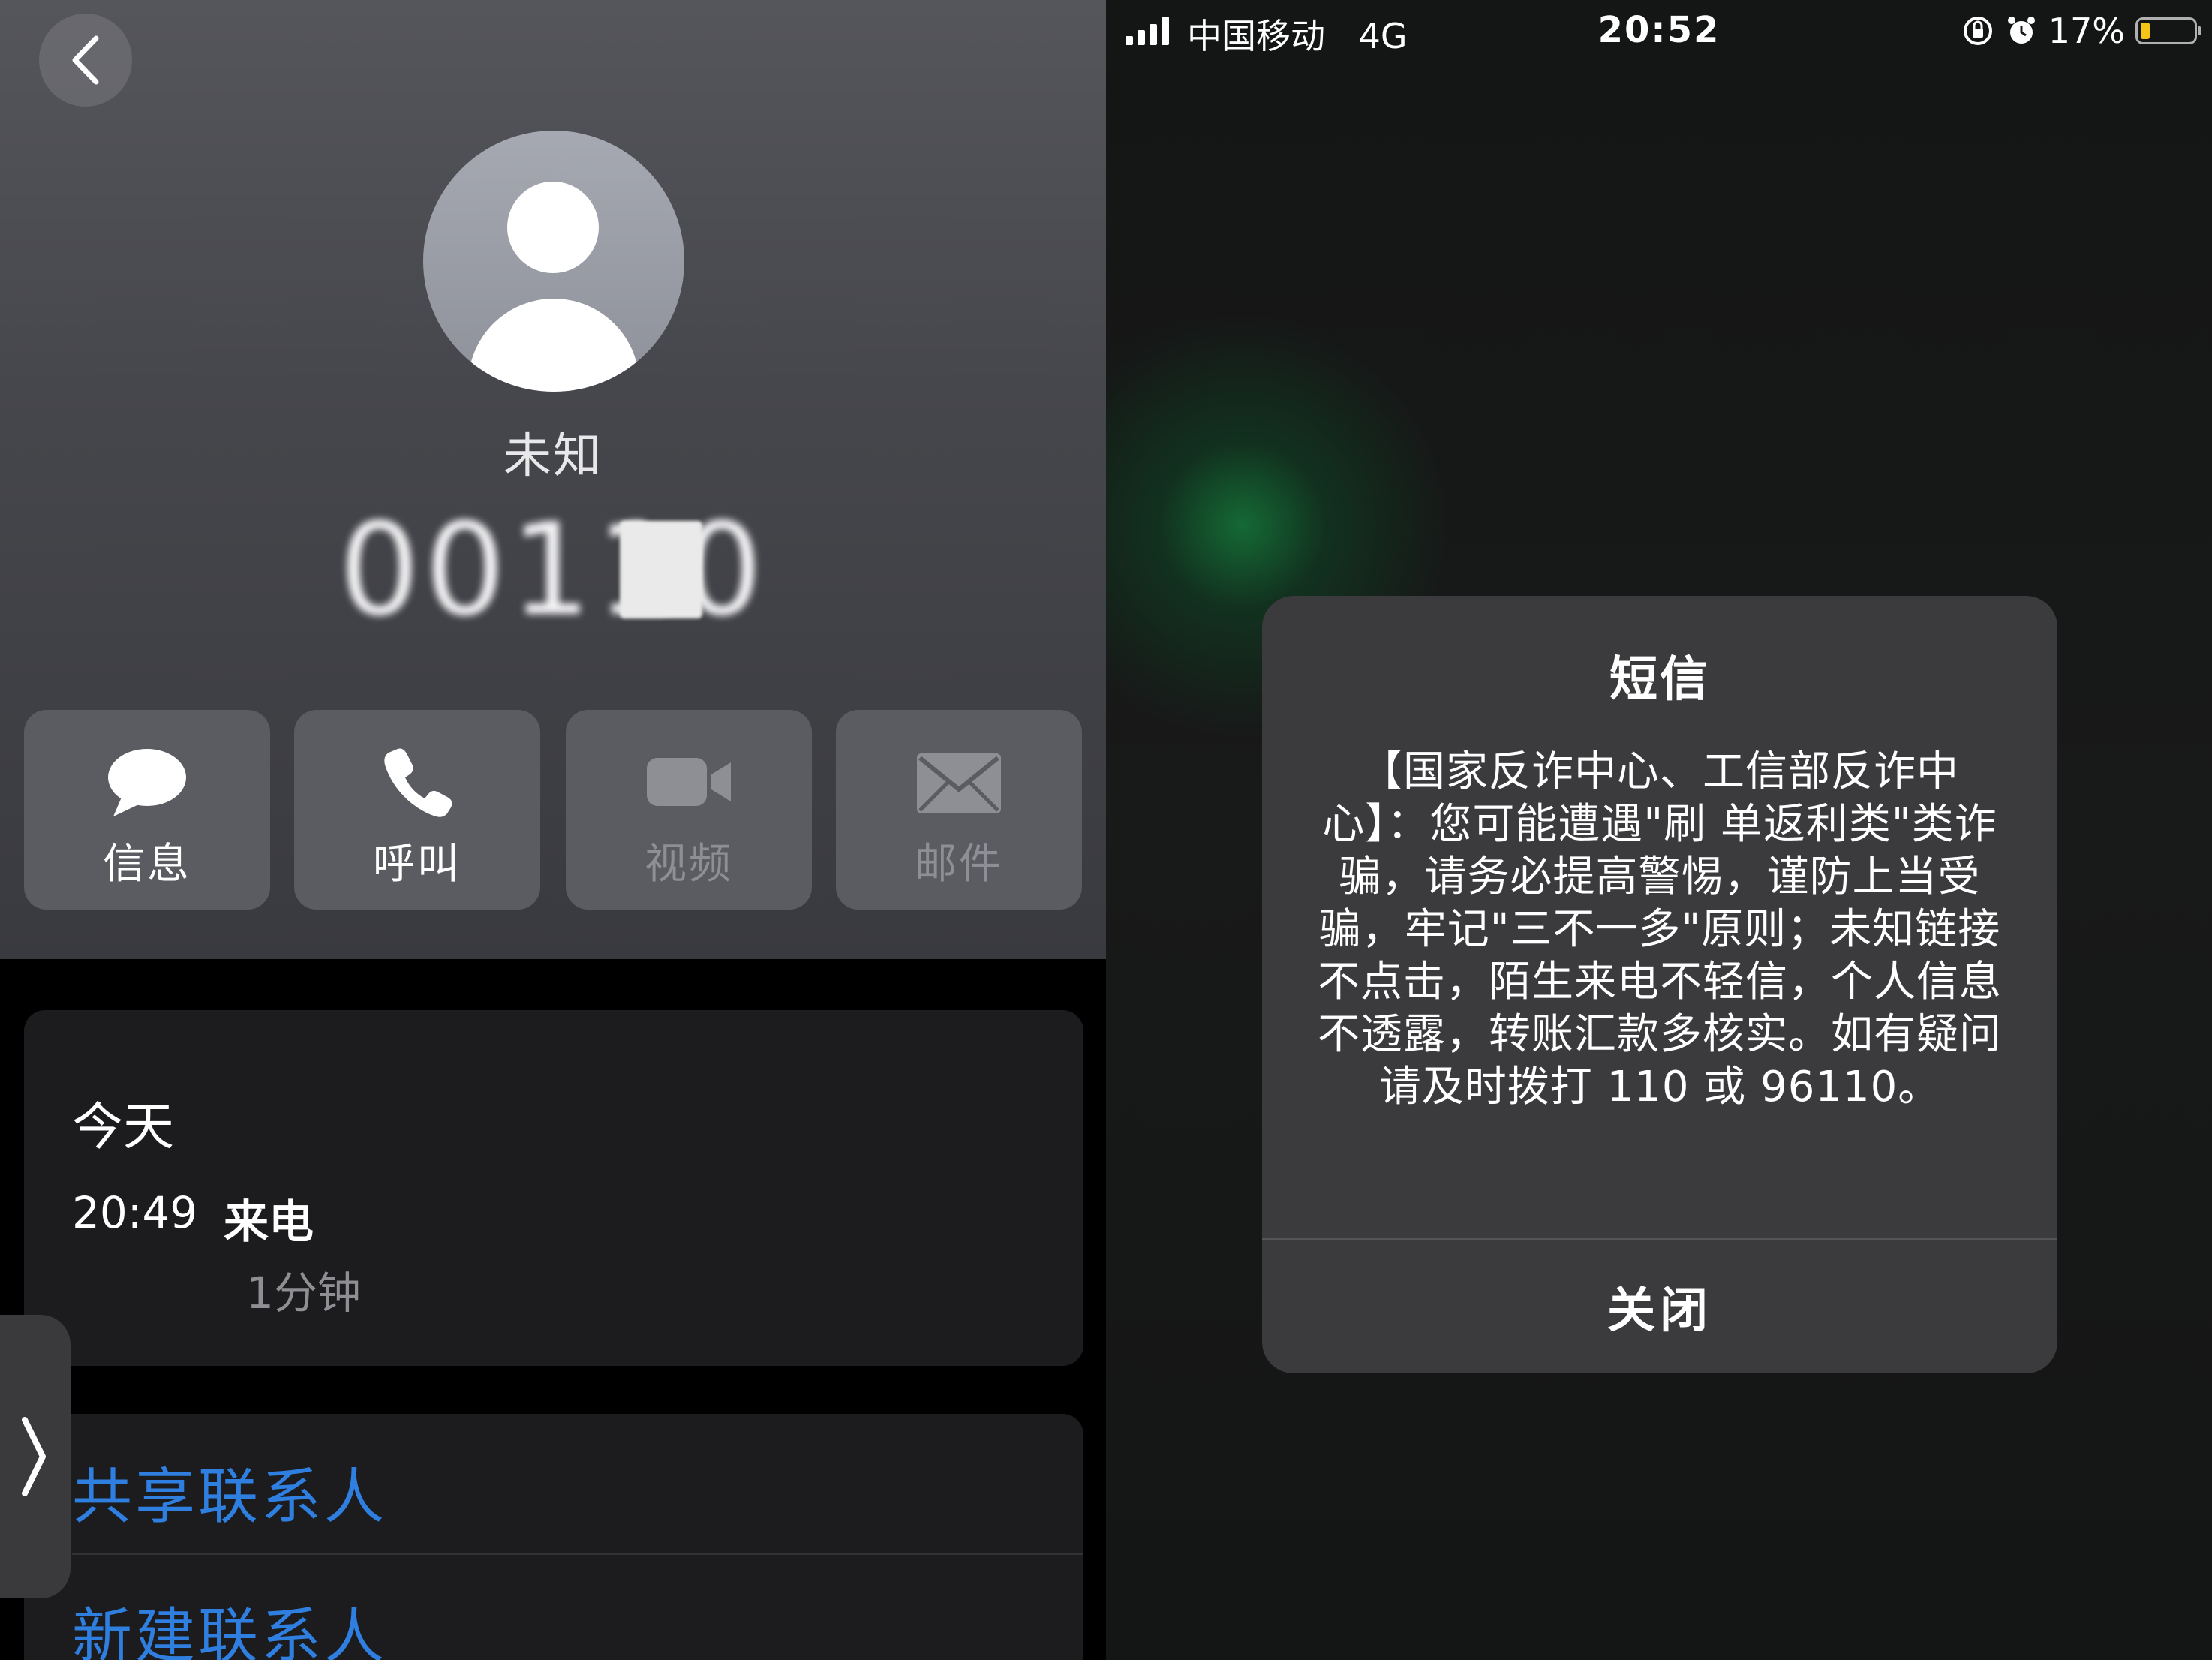 The height and width of the screenshot is (1660, 2212). Describe the element at coordinates (2168, 30) in the screenshot. I see `battery-icon` at that location.